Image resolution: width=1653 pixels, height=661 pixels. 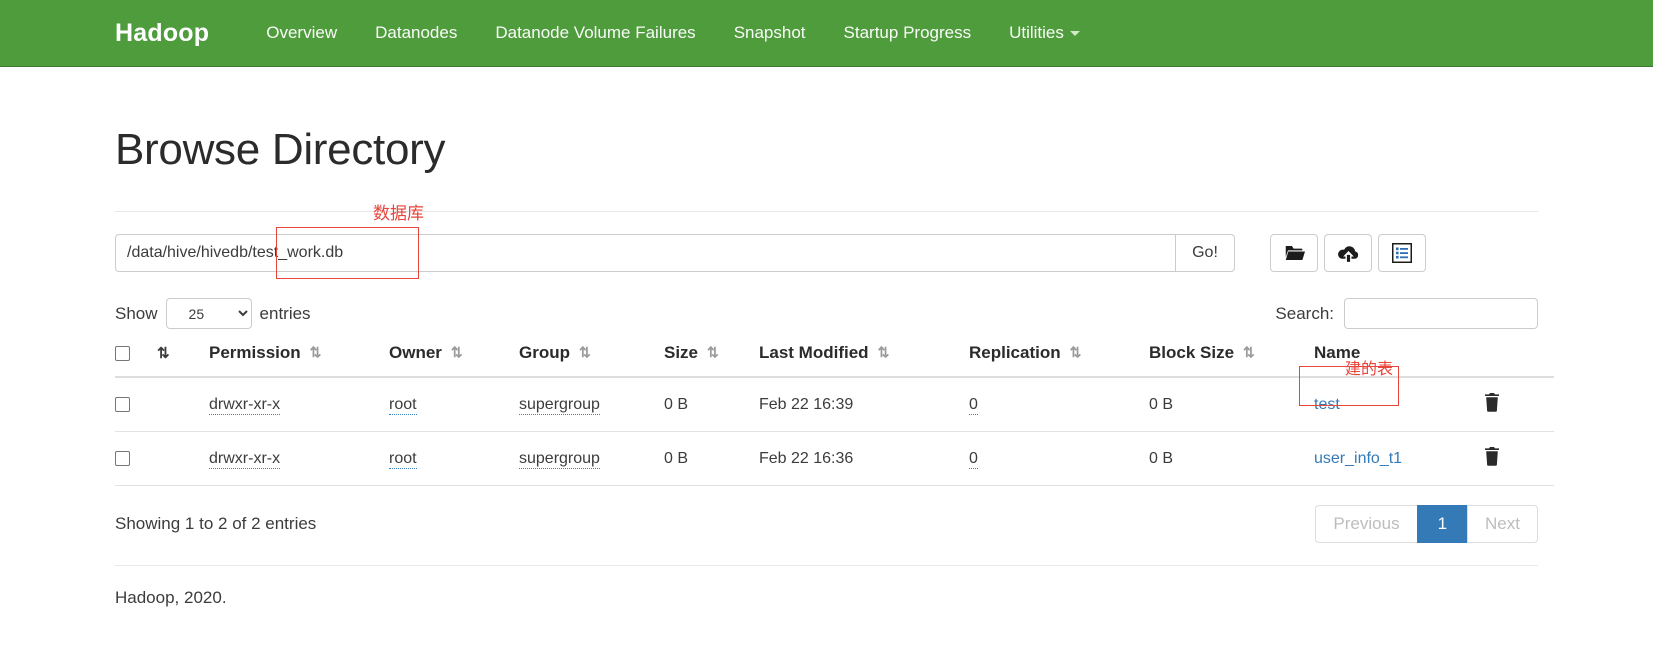 I want to click on nav-link-utilities-label: Utilities, so click(x=1036, y=32).